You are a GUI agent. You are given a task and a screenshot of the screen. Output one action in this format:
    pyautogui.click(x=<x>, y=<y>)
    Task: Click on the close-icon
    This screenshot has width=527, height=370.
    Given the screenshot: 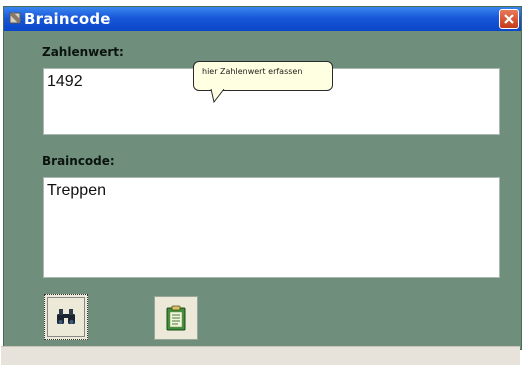 What is the action you would take?
    pyautogui.click(x=509, y=19)
    